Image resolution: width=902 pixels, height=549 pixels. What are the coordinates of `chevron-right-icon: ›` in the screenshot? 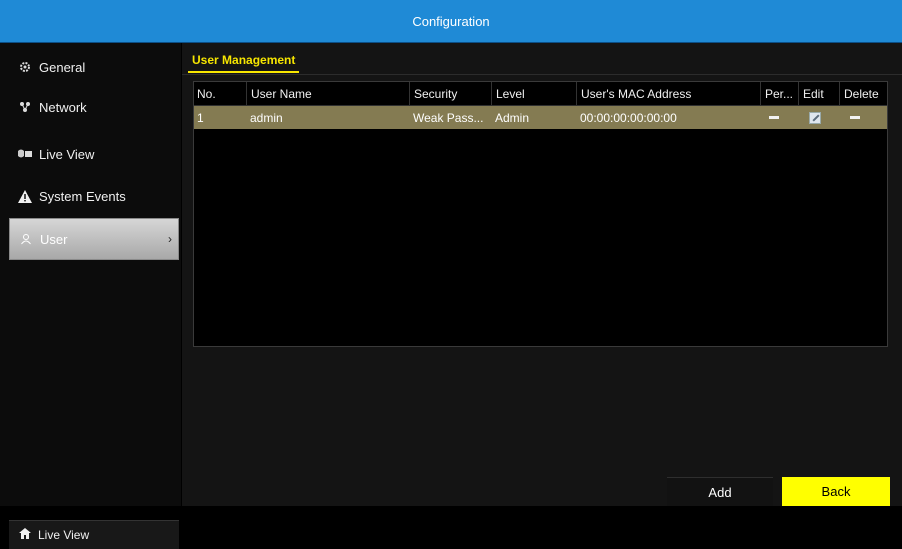 It's located at (170, 239).